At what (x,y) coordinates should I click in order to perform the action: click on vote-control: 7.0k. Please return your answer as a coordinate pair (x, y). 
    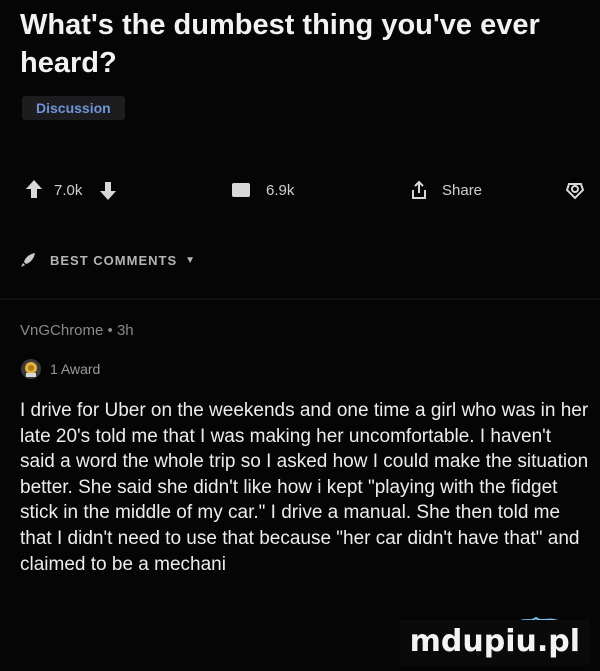
    Looking at the image, I should click on (72, 190).